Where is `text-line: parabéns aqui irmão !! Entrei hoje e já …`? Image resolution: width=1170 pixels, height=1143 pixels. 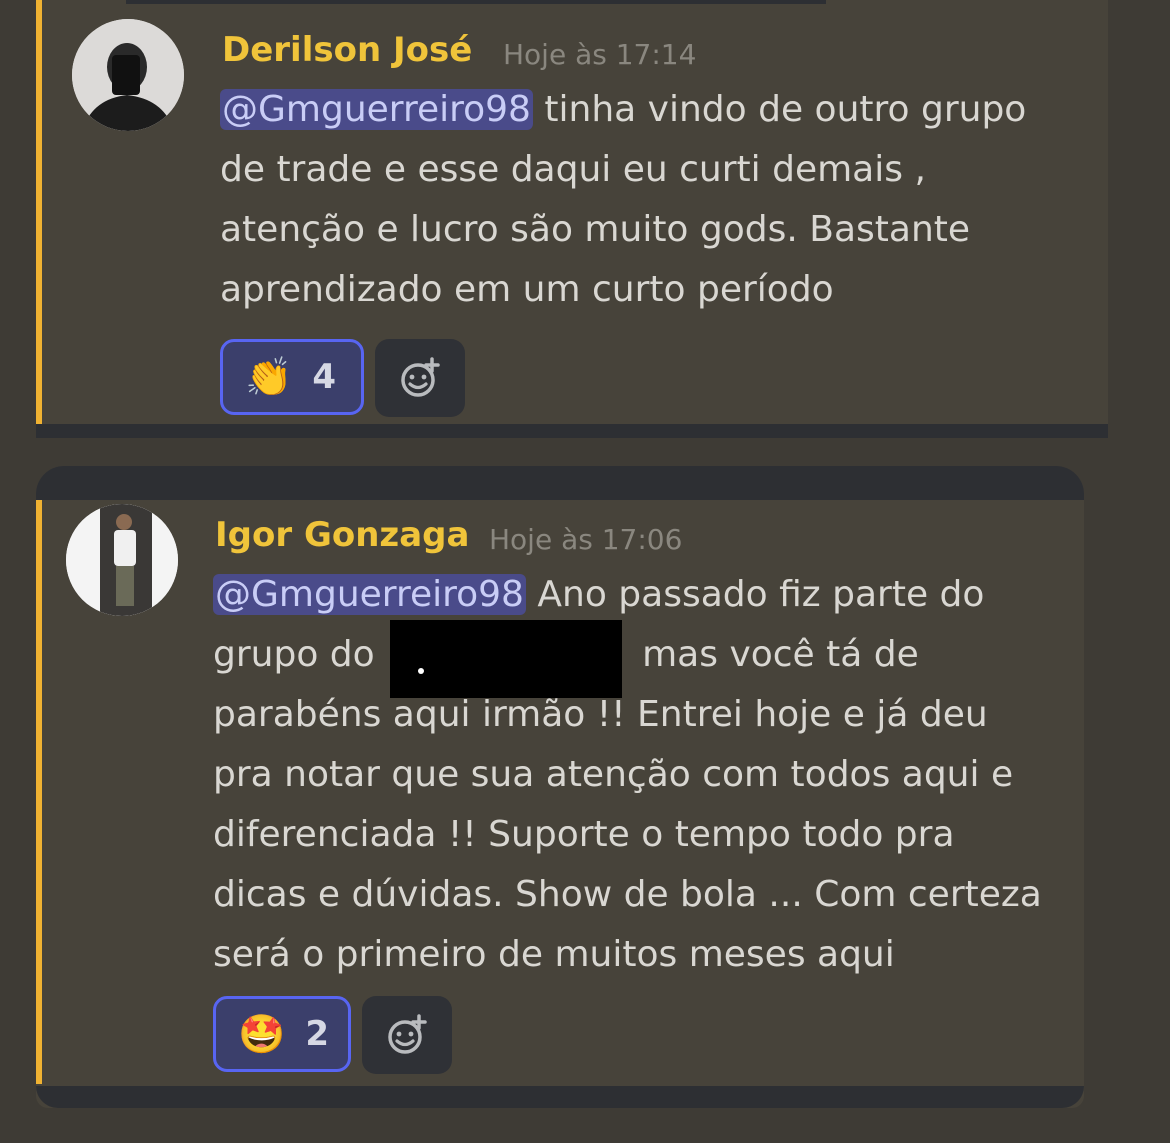
text-line: parabéns aqui irmão !! Entrei hoje e já … is located at coordinates (600, 714).